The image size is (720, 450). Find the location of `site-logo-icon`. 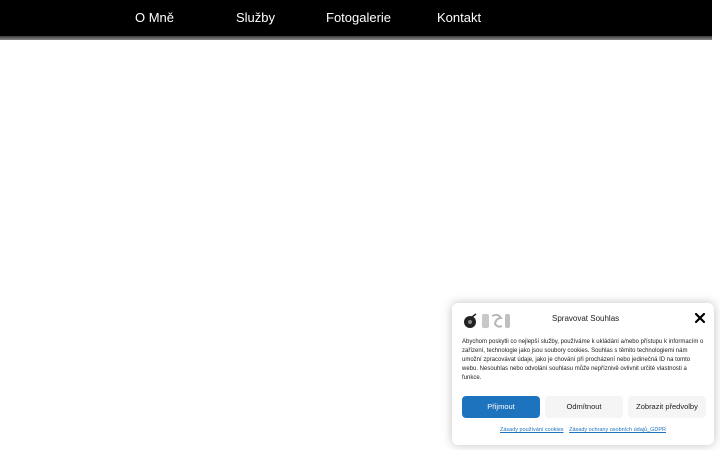

site-logo-icon is located at coordinates (487, 320).